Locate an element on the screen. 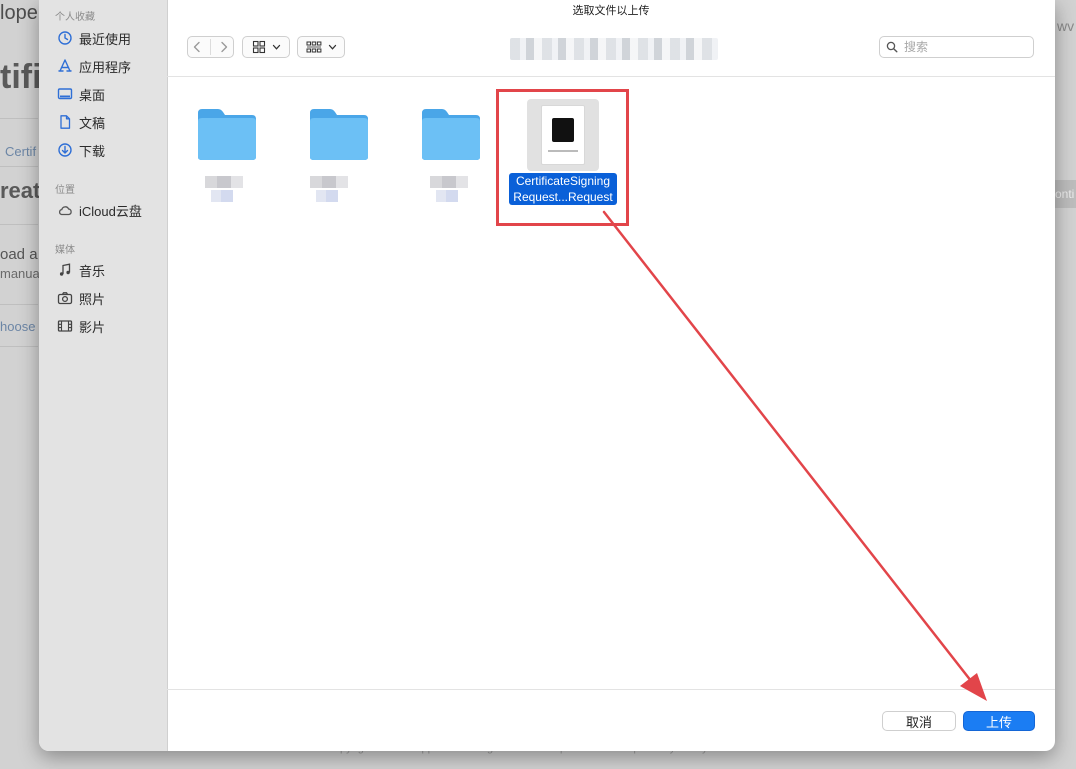 This screenshot has height=769, width=1076. search-input is located at coordinates (964, 47).